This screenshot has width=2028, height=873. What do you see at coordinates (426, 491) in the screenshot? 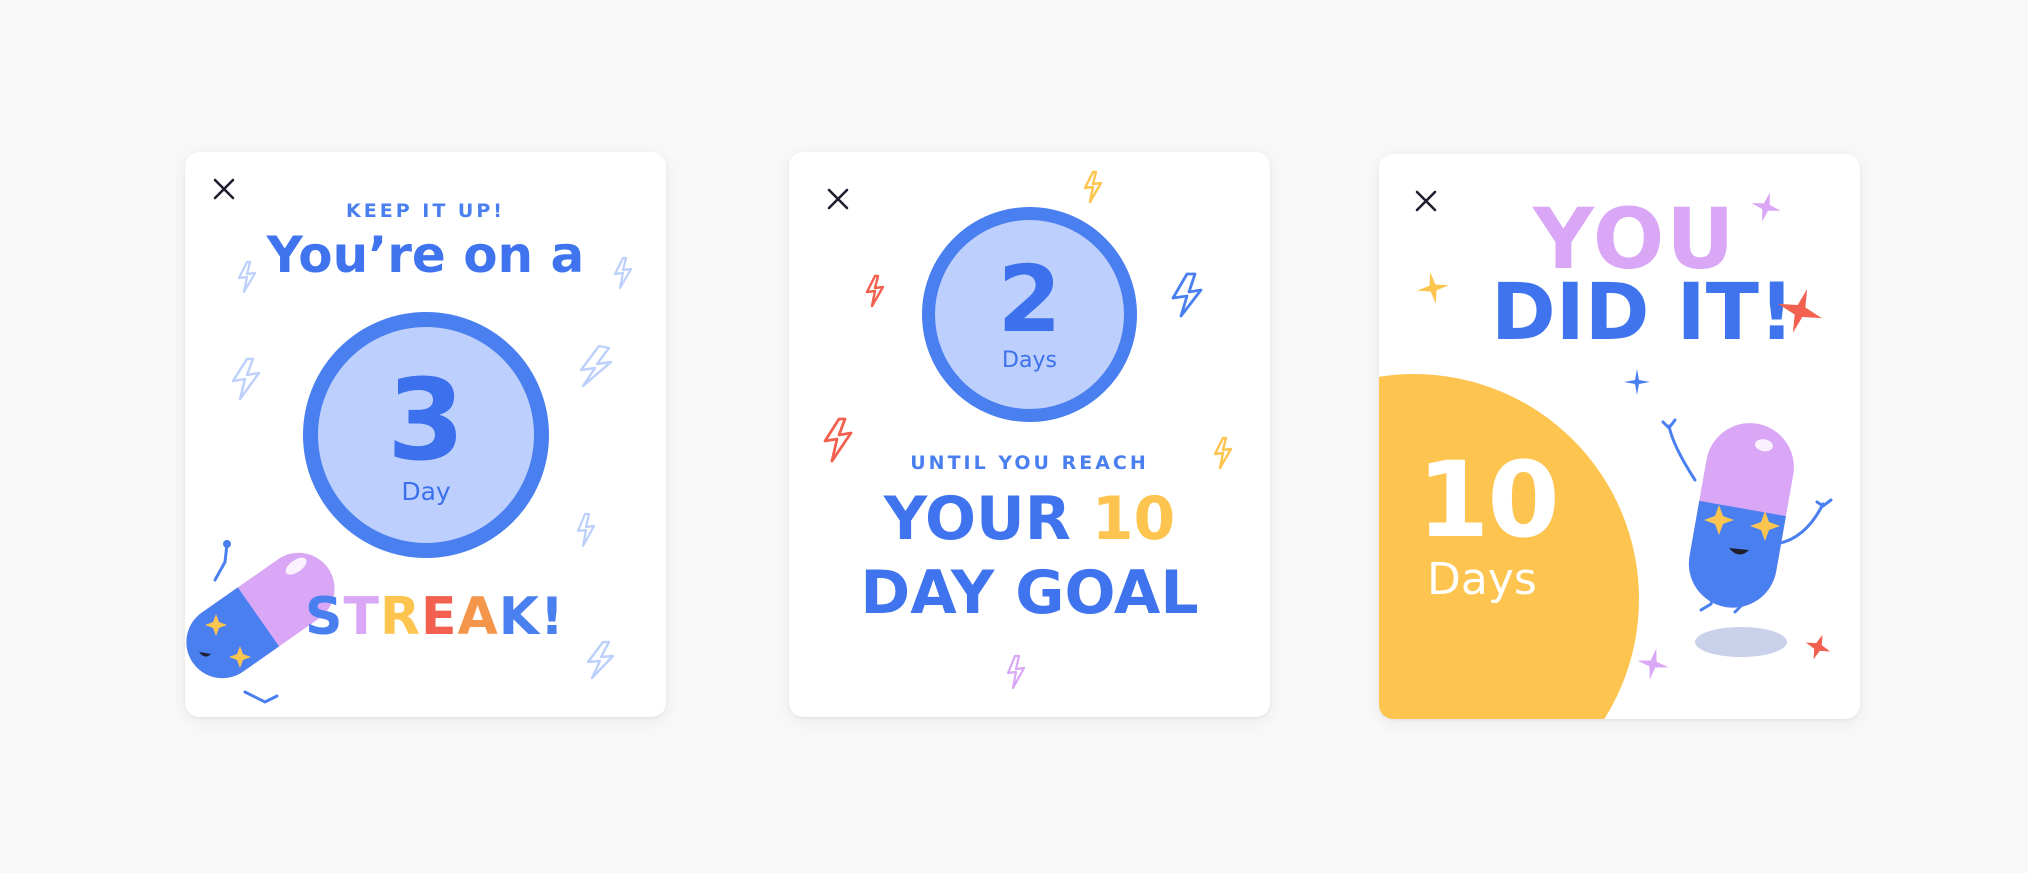
I see `streak-unit: Day` at bounding box center [426, 491].